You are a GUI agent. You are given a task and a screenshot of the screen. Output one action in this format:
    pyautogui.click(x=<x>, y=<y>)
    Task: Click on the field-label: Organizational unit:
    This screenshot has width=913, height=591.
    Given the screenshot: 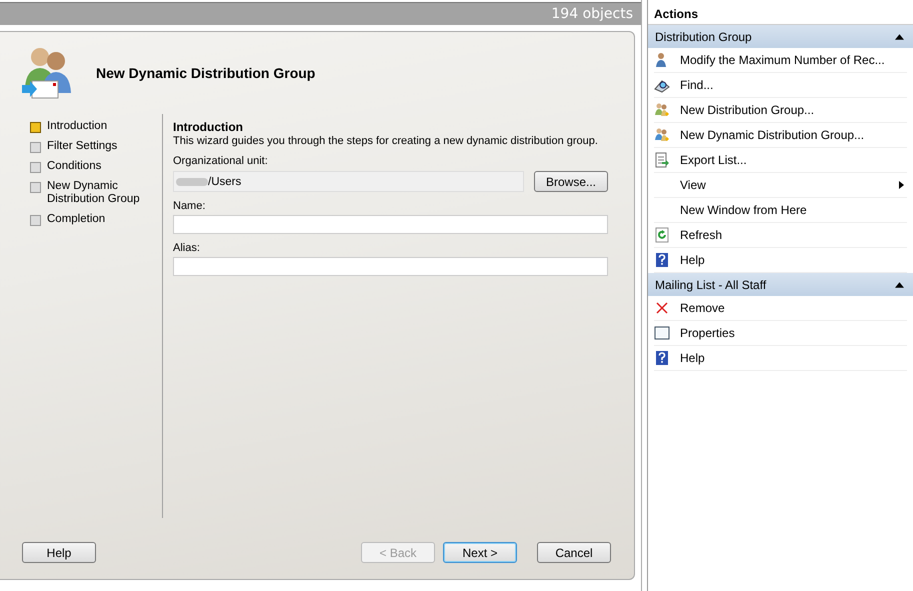 What is the action you would take?
    pyautogui.click(x=221, y=161)
    